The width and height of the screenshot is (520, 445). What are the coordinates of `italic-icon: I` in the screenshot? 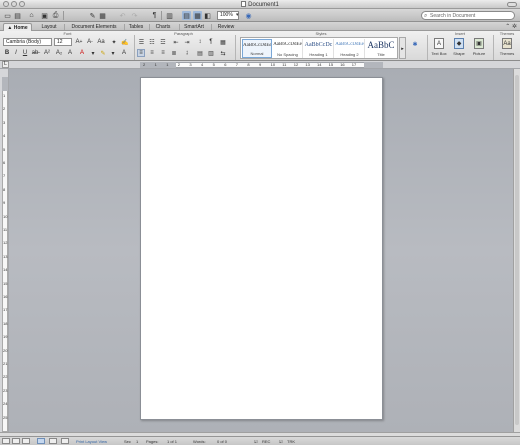 It's located at (16, 53).